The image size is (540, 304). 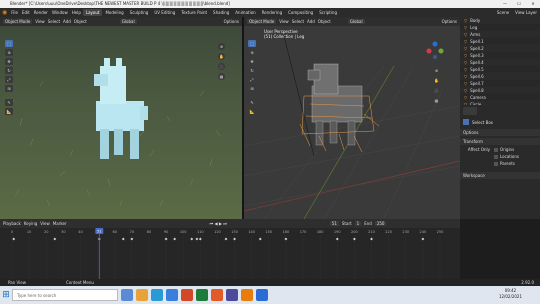 What do you see at coordinates (500, 76) in the screenshot?
I see `outliner-row: ▽ Spell.6` at bounding box center [500, 76].